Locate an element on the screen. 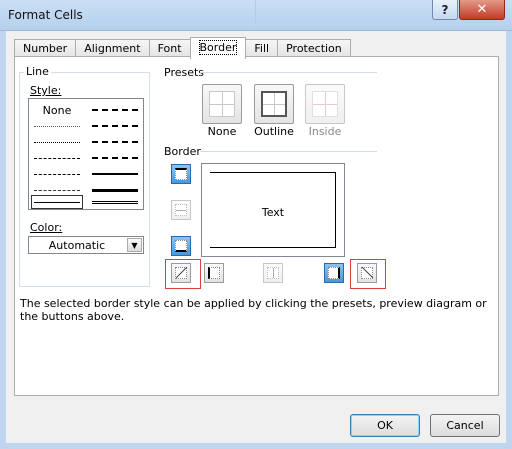 The width and height of the screenshot is (512, 449). preset-none-icon is located at coordinates (222, 104).